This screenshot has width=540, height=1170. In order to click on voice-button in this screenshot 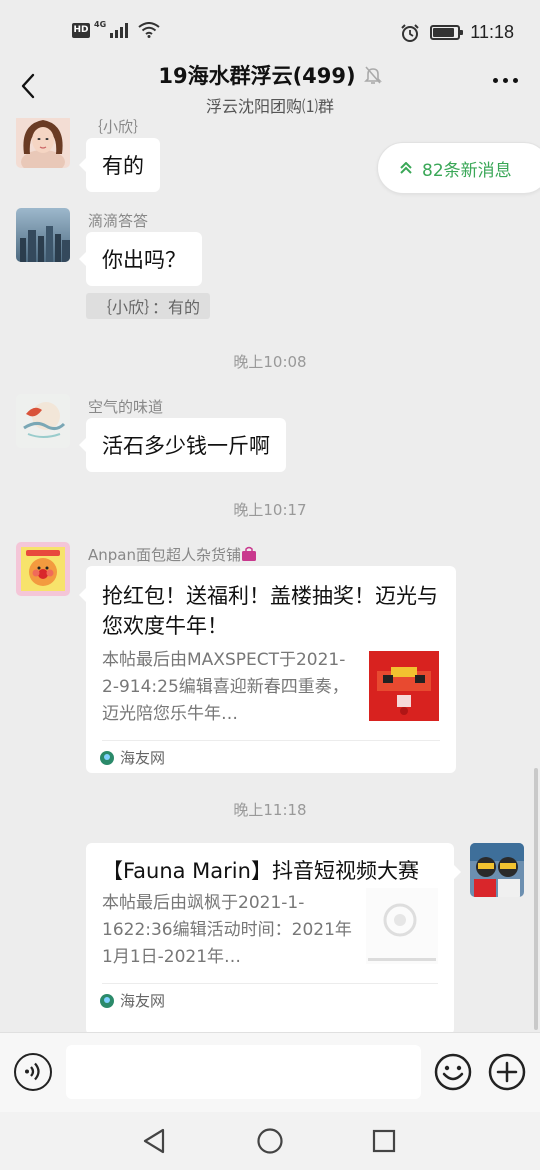, I will do `click(33, 1072)`.